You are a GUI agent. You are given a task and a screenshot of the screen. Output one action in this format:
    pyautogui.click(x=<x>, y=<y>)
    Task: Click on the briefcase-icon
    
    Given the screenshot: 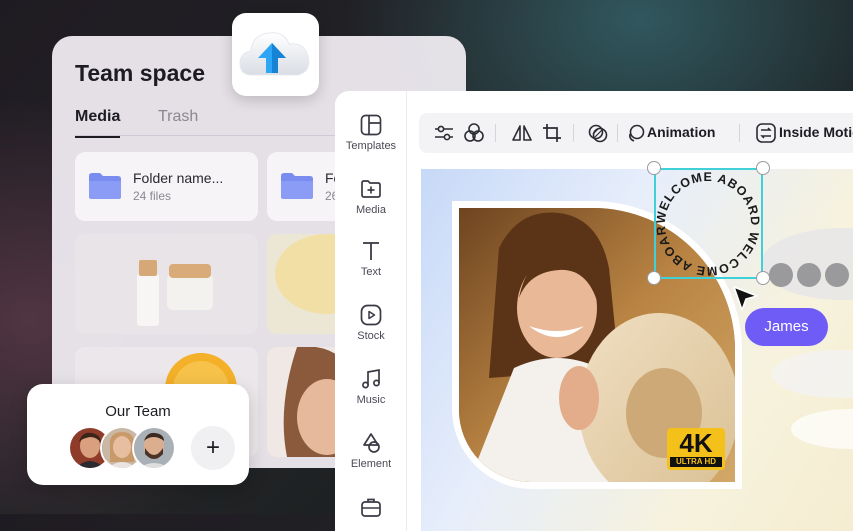 What is the action you would take?
    pyautogui.click(x=371, y=507)
    